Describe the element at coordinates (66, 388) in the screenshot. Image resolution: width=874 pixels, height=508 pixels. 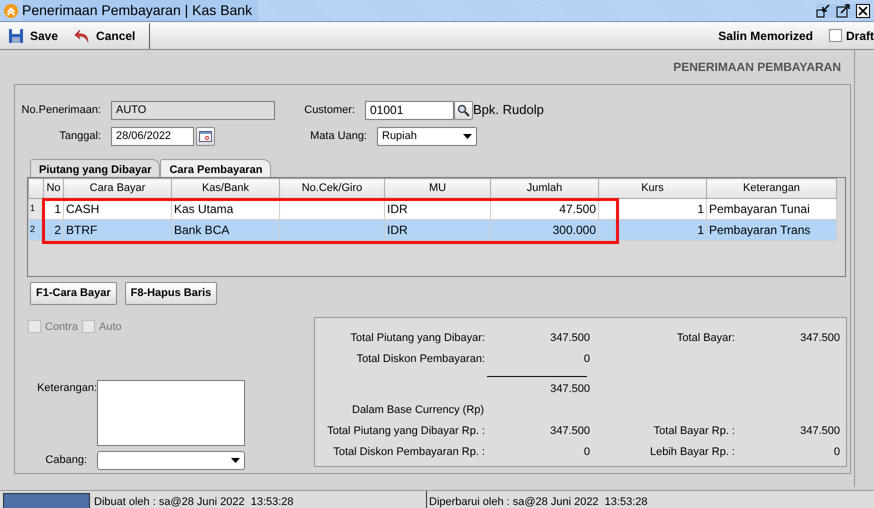
I see `field-label: Keterangan:` at that location.